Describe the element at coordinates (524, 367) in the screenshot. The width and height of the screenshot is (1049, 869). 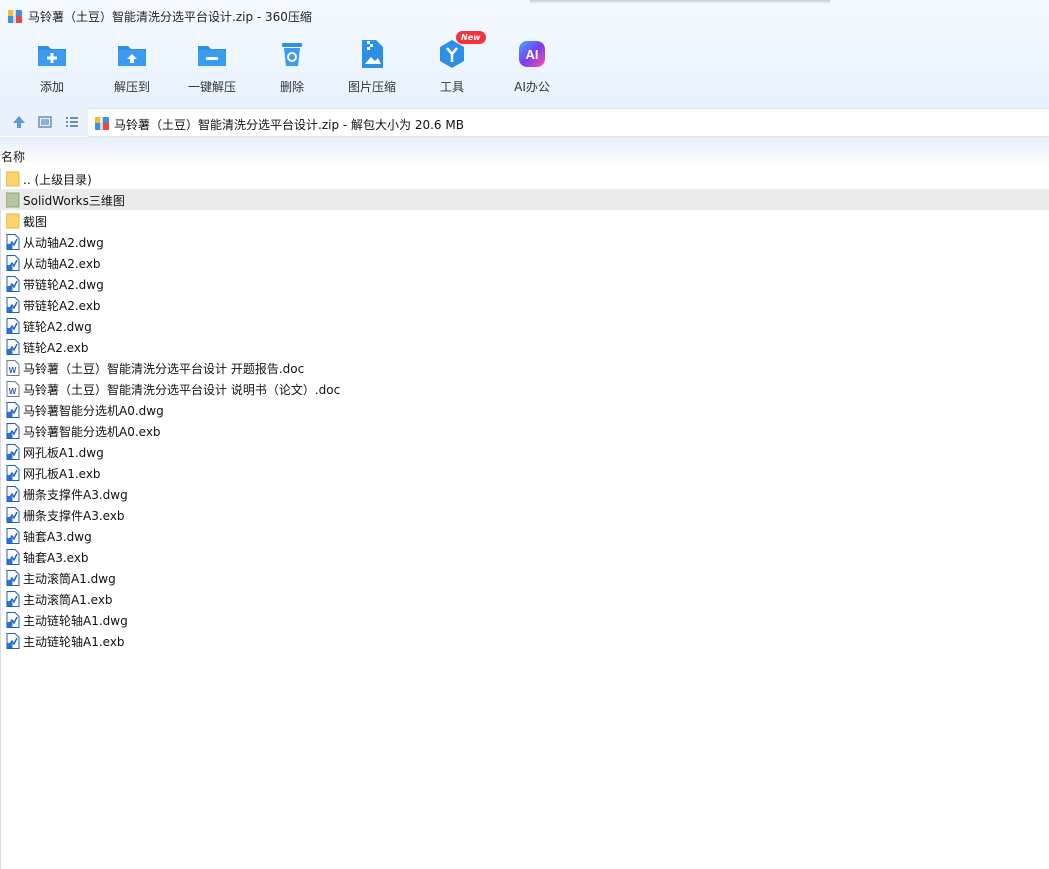
I see `file-row: W 马铃薯（土豆）智能清洗分选平台设计 开题报告.doc` at that location.